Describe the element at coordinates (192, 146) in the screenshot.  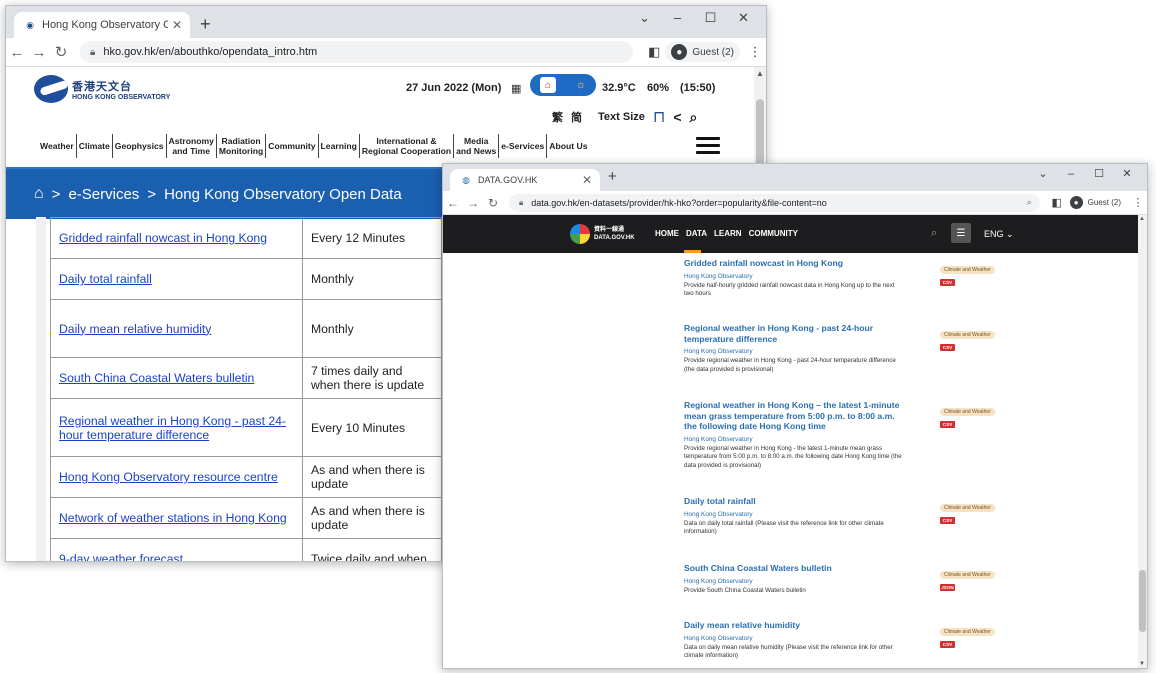
I see `nav-astronomy: Astronomy and Time` at that location.